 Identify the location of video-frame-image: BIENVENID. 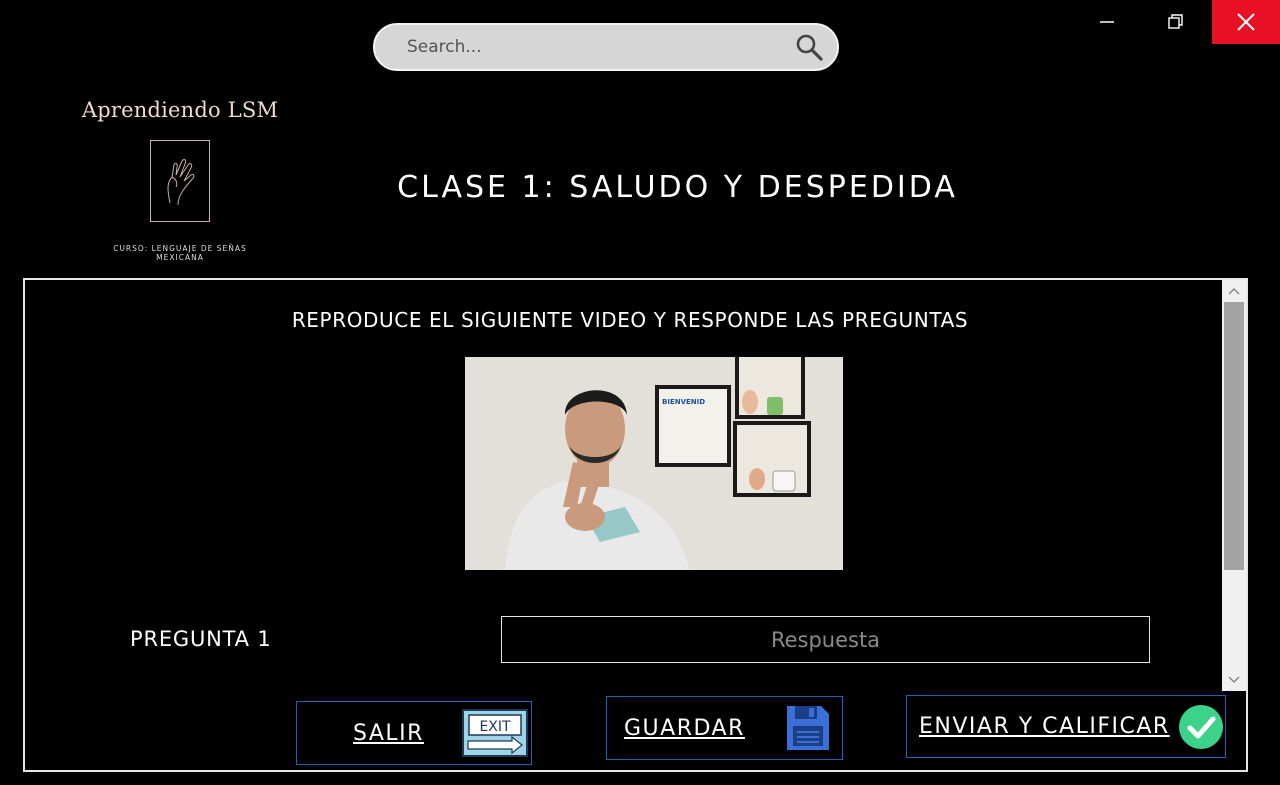
(654, 463).